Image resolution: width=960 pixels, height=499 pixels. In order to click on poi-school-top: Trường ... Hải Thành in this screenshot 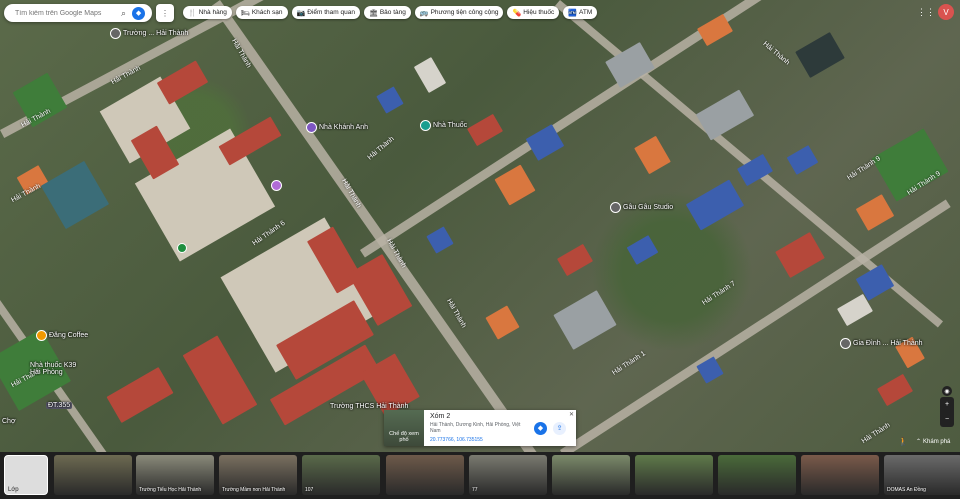, I will do `click(149, 33)`.